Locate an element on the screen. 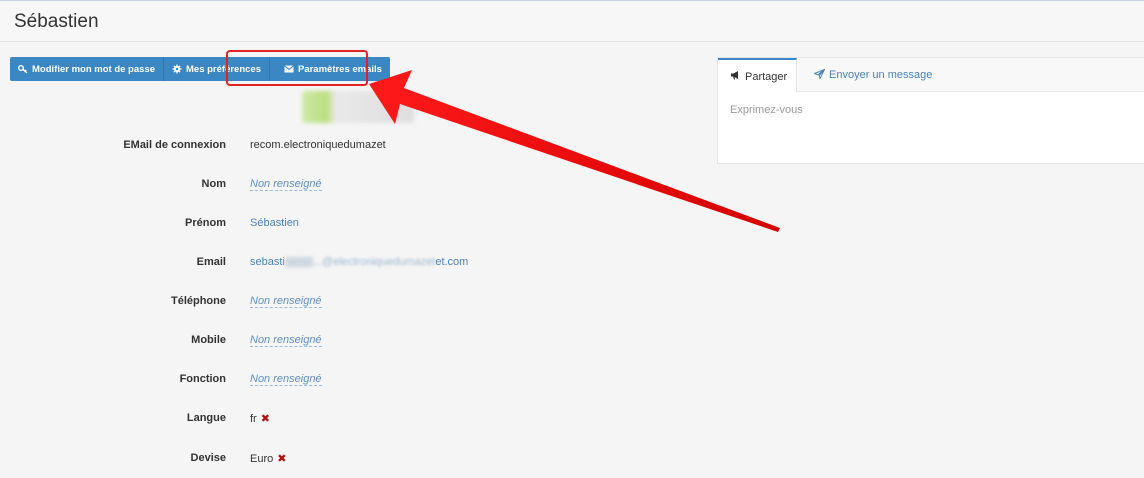 The image size is (1144, 478). tab-send-message-label: Envoyer un message is located at coordinates (881, 75).